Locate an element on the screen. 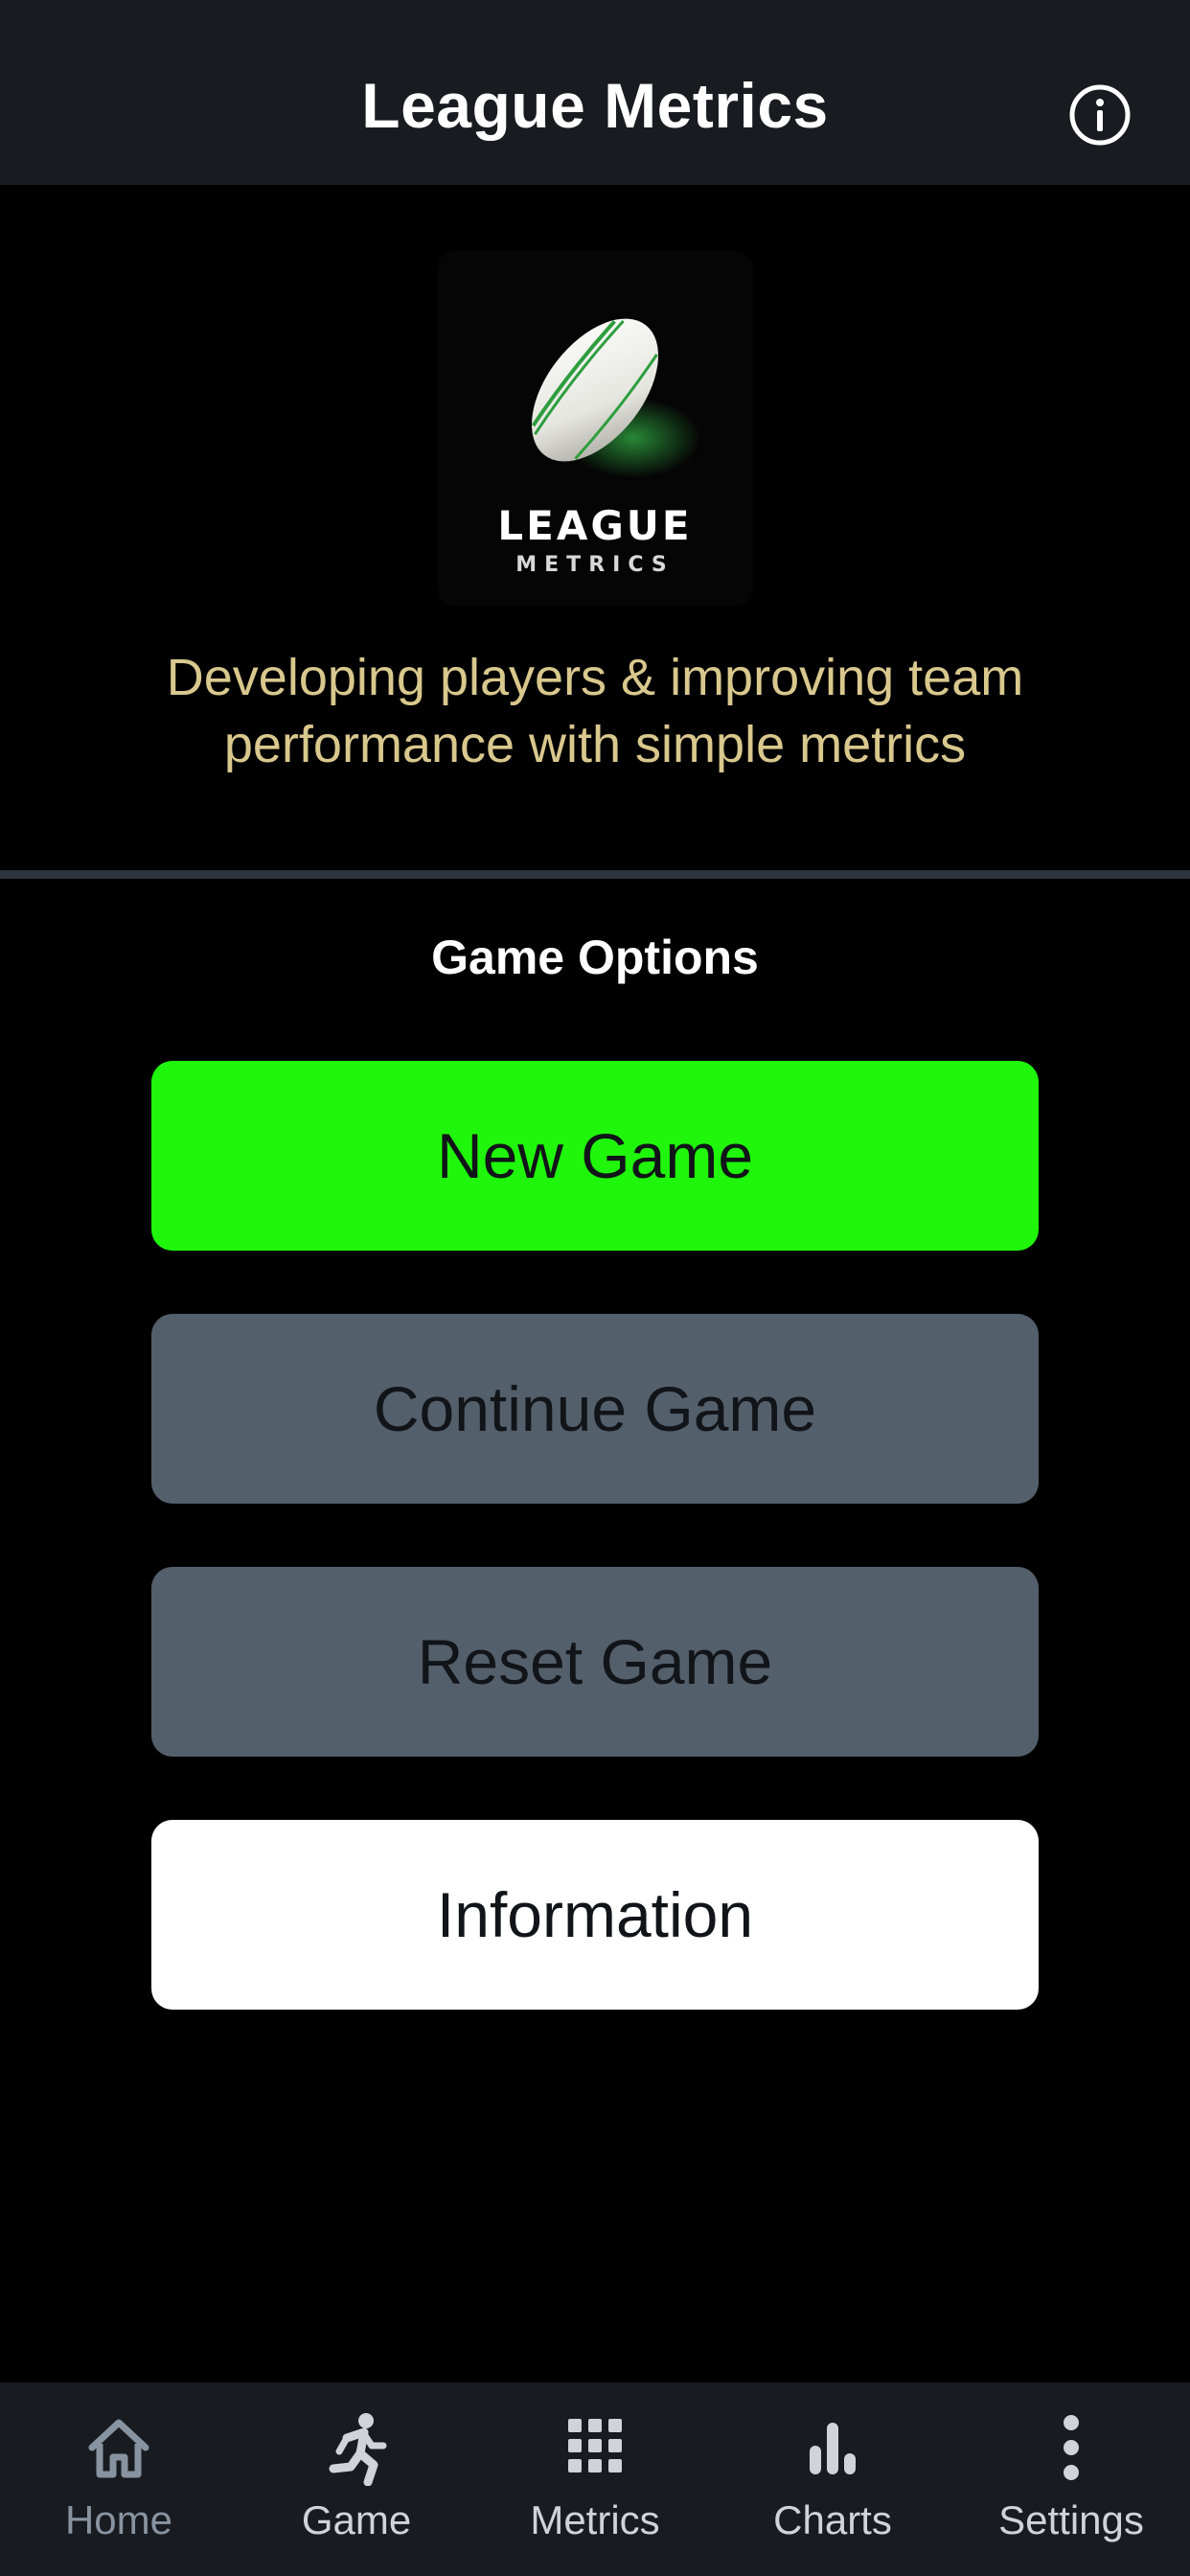  logo-subword: METRICS is located at coordinates (595, 565).